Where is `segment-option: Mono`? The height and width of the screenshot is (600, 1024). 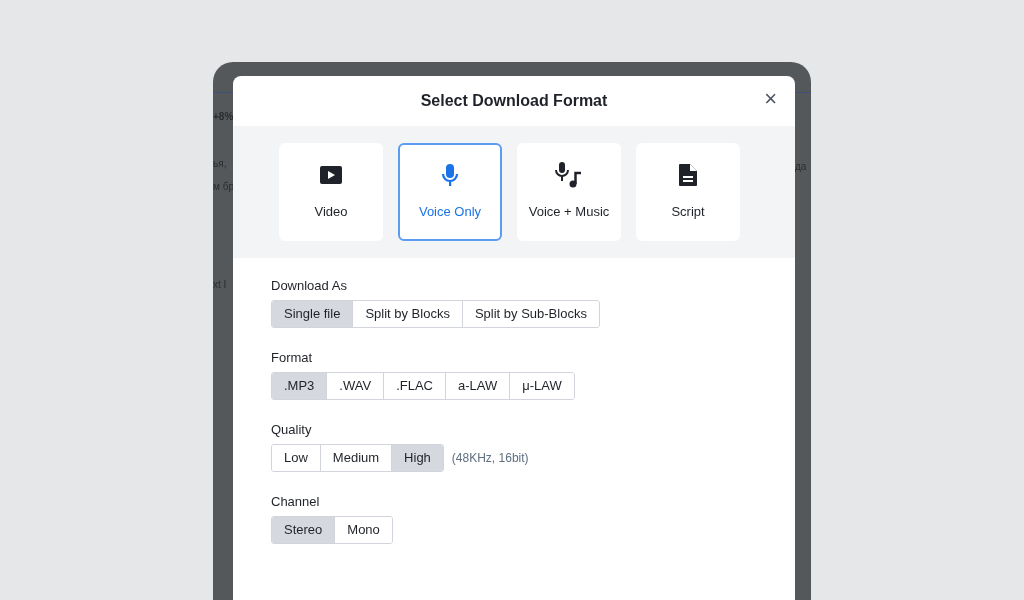 segment-option: Mono is located at coordinates (363, 530).